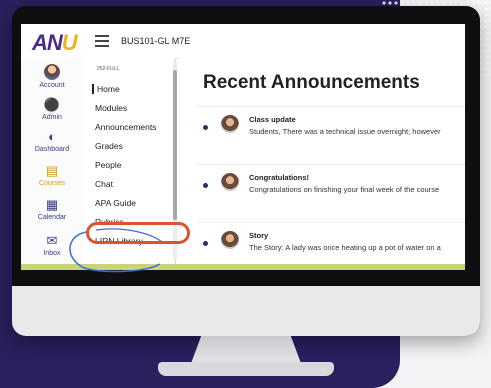 The height and width of the screenshot is (388, 491). What do you see at coordinates (138, 233) in the screenshot?
I see `highlight-circle` at bounding box center [138, 233].